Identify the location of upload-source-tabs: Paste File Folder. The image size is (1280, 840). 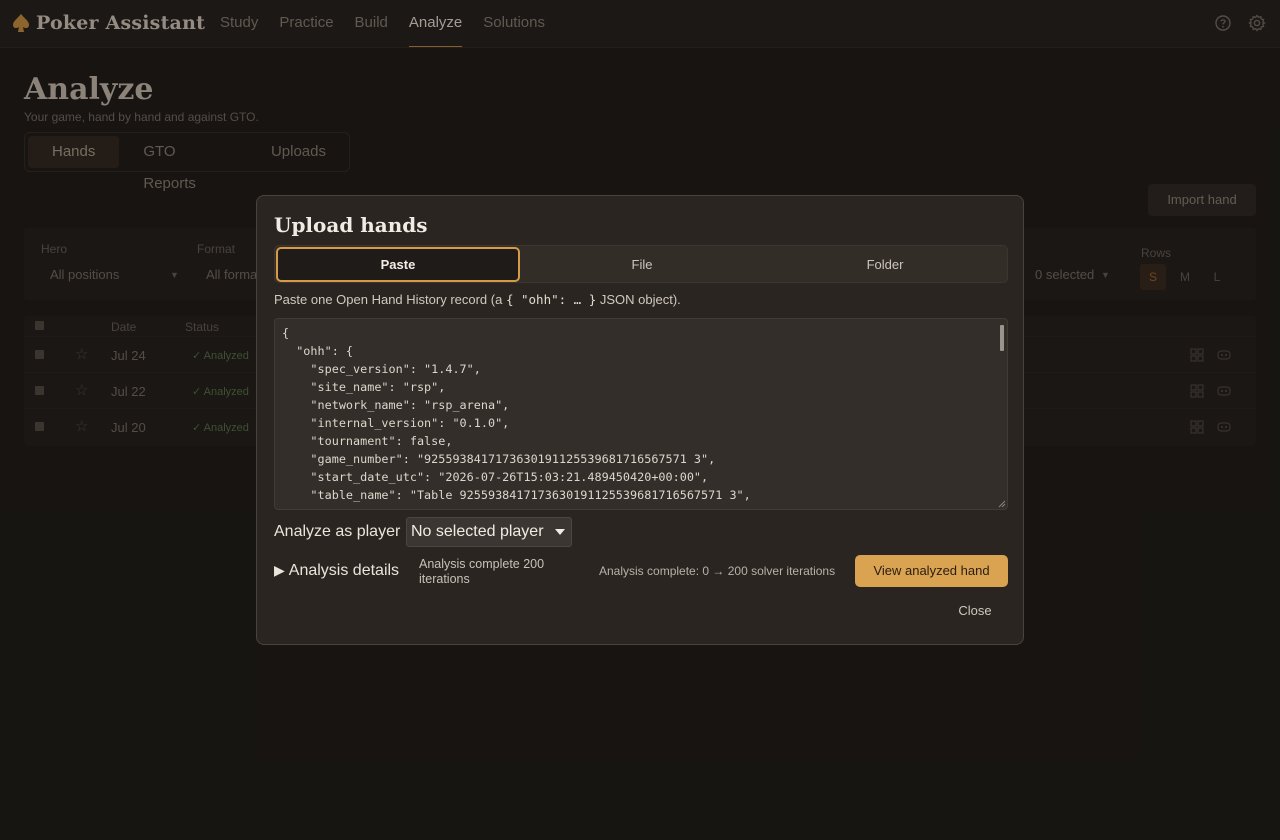
(641, 264).